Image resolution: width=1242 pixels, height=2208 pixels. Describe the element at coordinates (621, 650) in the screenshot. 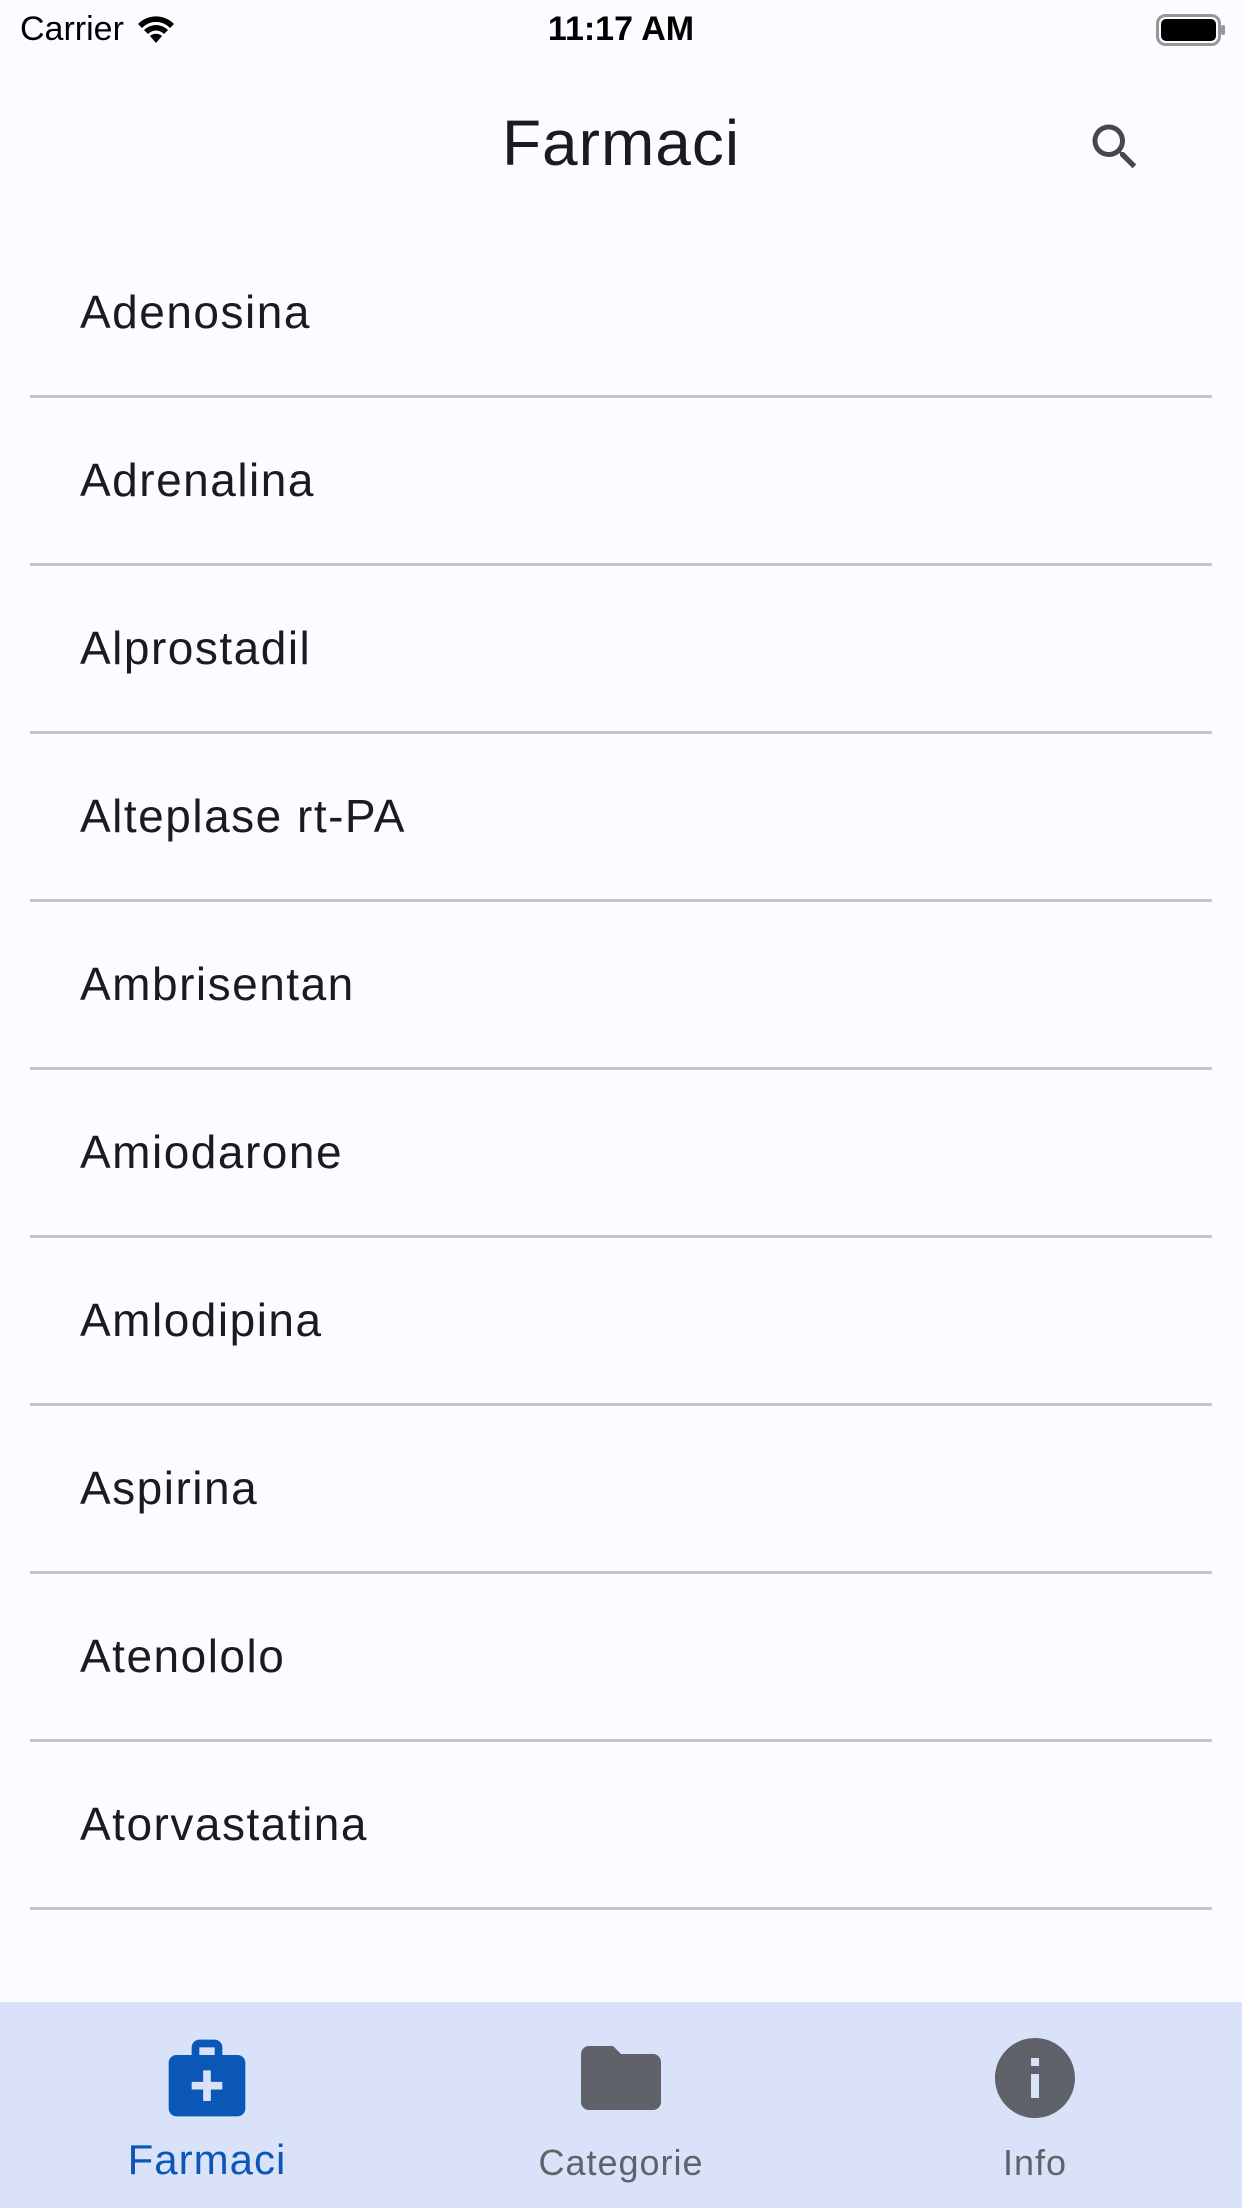

I see `list-item: Alprostadil` at that location.